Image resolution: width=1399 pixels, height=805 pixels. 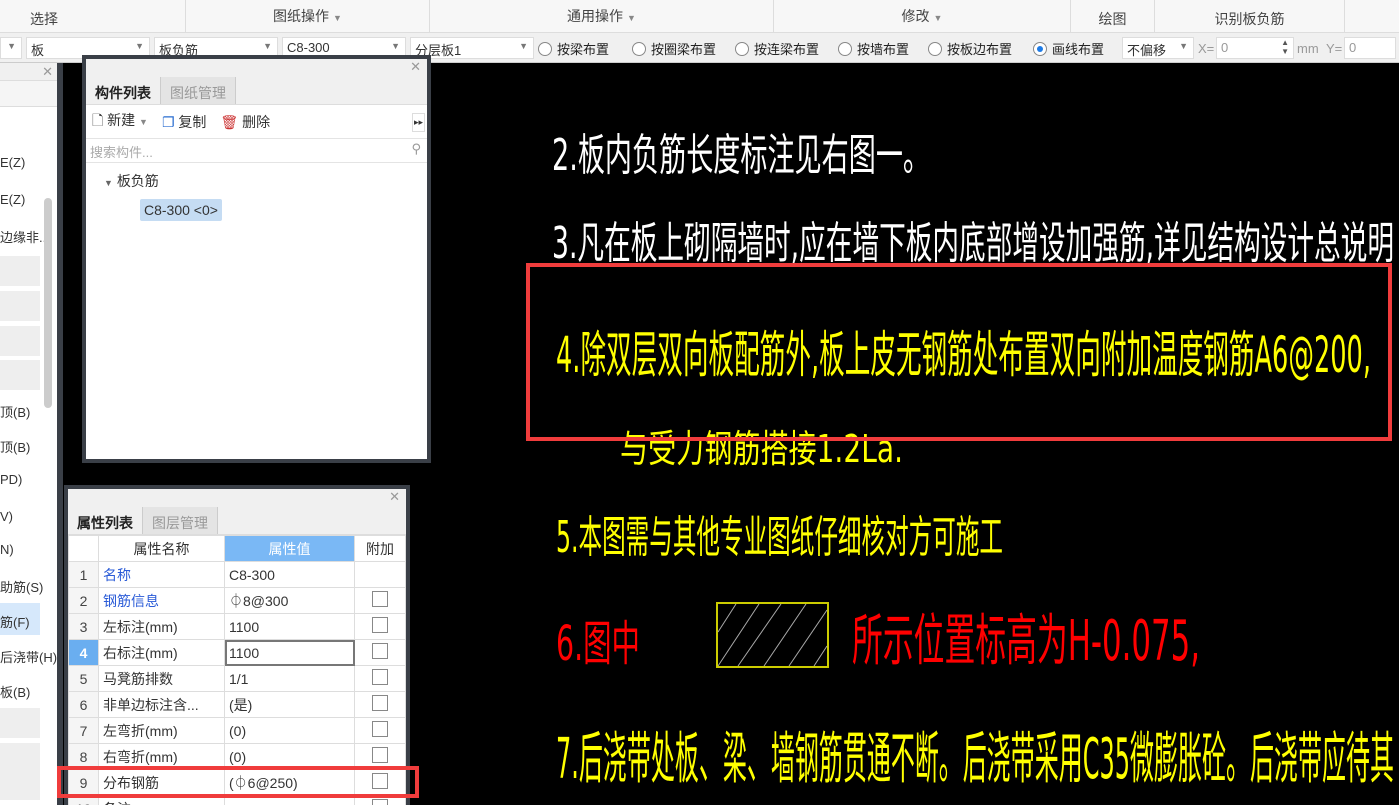 I want to click on extra-cell, so click(x=380, y=704).